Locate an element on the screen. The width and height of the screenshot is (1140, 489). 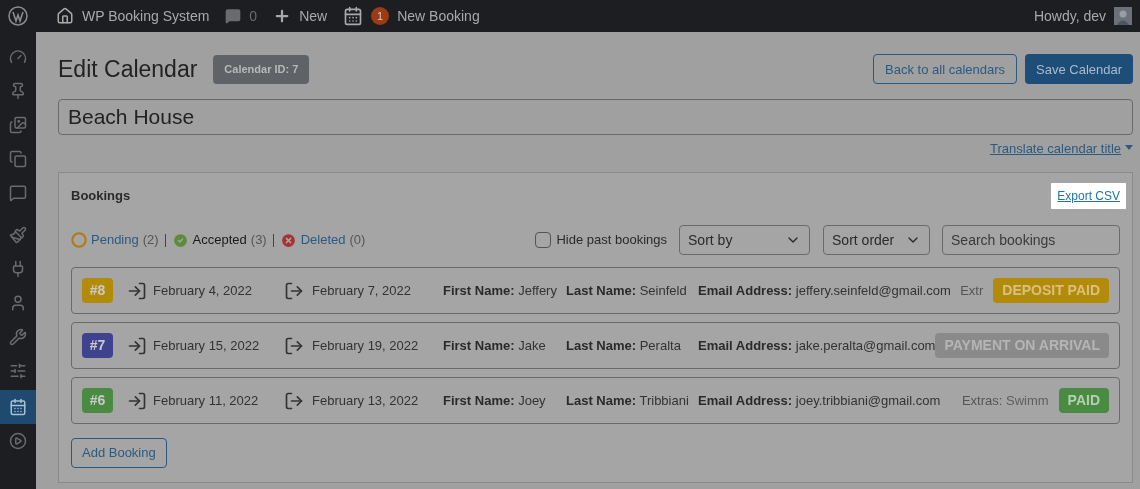
home-icon is located at coordinates (65, 16).